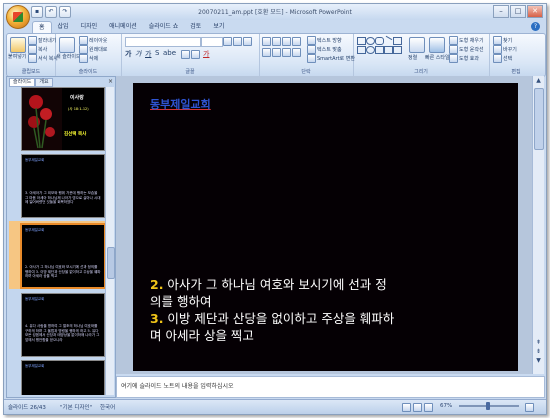 This screenshot has width=550, height=418. What do you see at coordinates (518, 11) in the screenshot?
I see `maximize-button: □` at bounding box center [518, 11].